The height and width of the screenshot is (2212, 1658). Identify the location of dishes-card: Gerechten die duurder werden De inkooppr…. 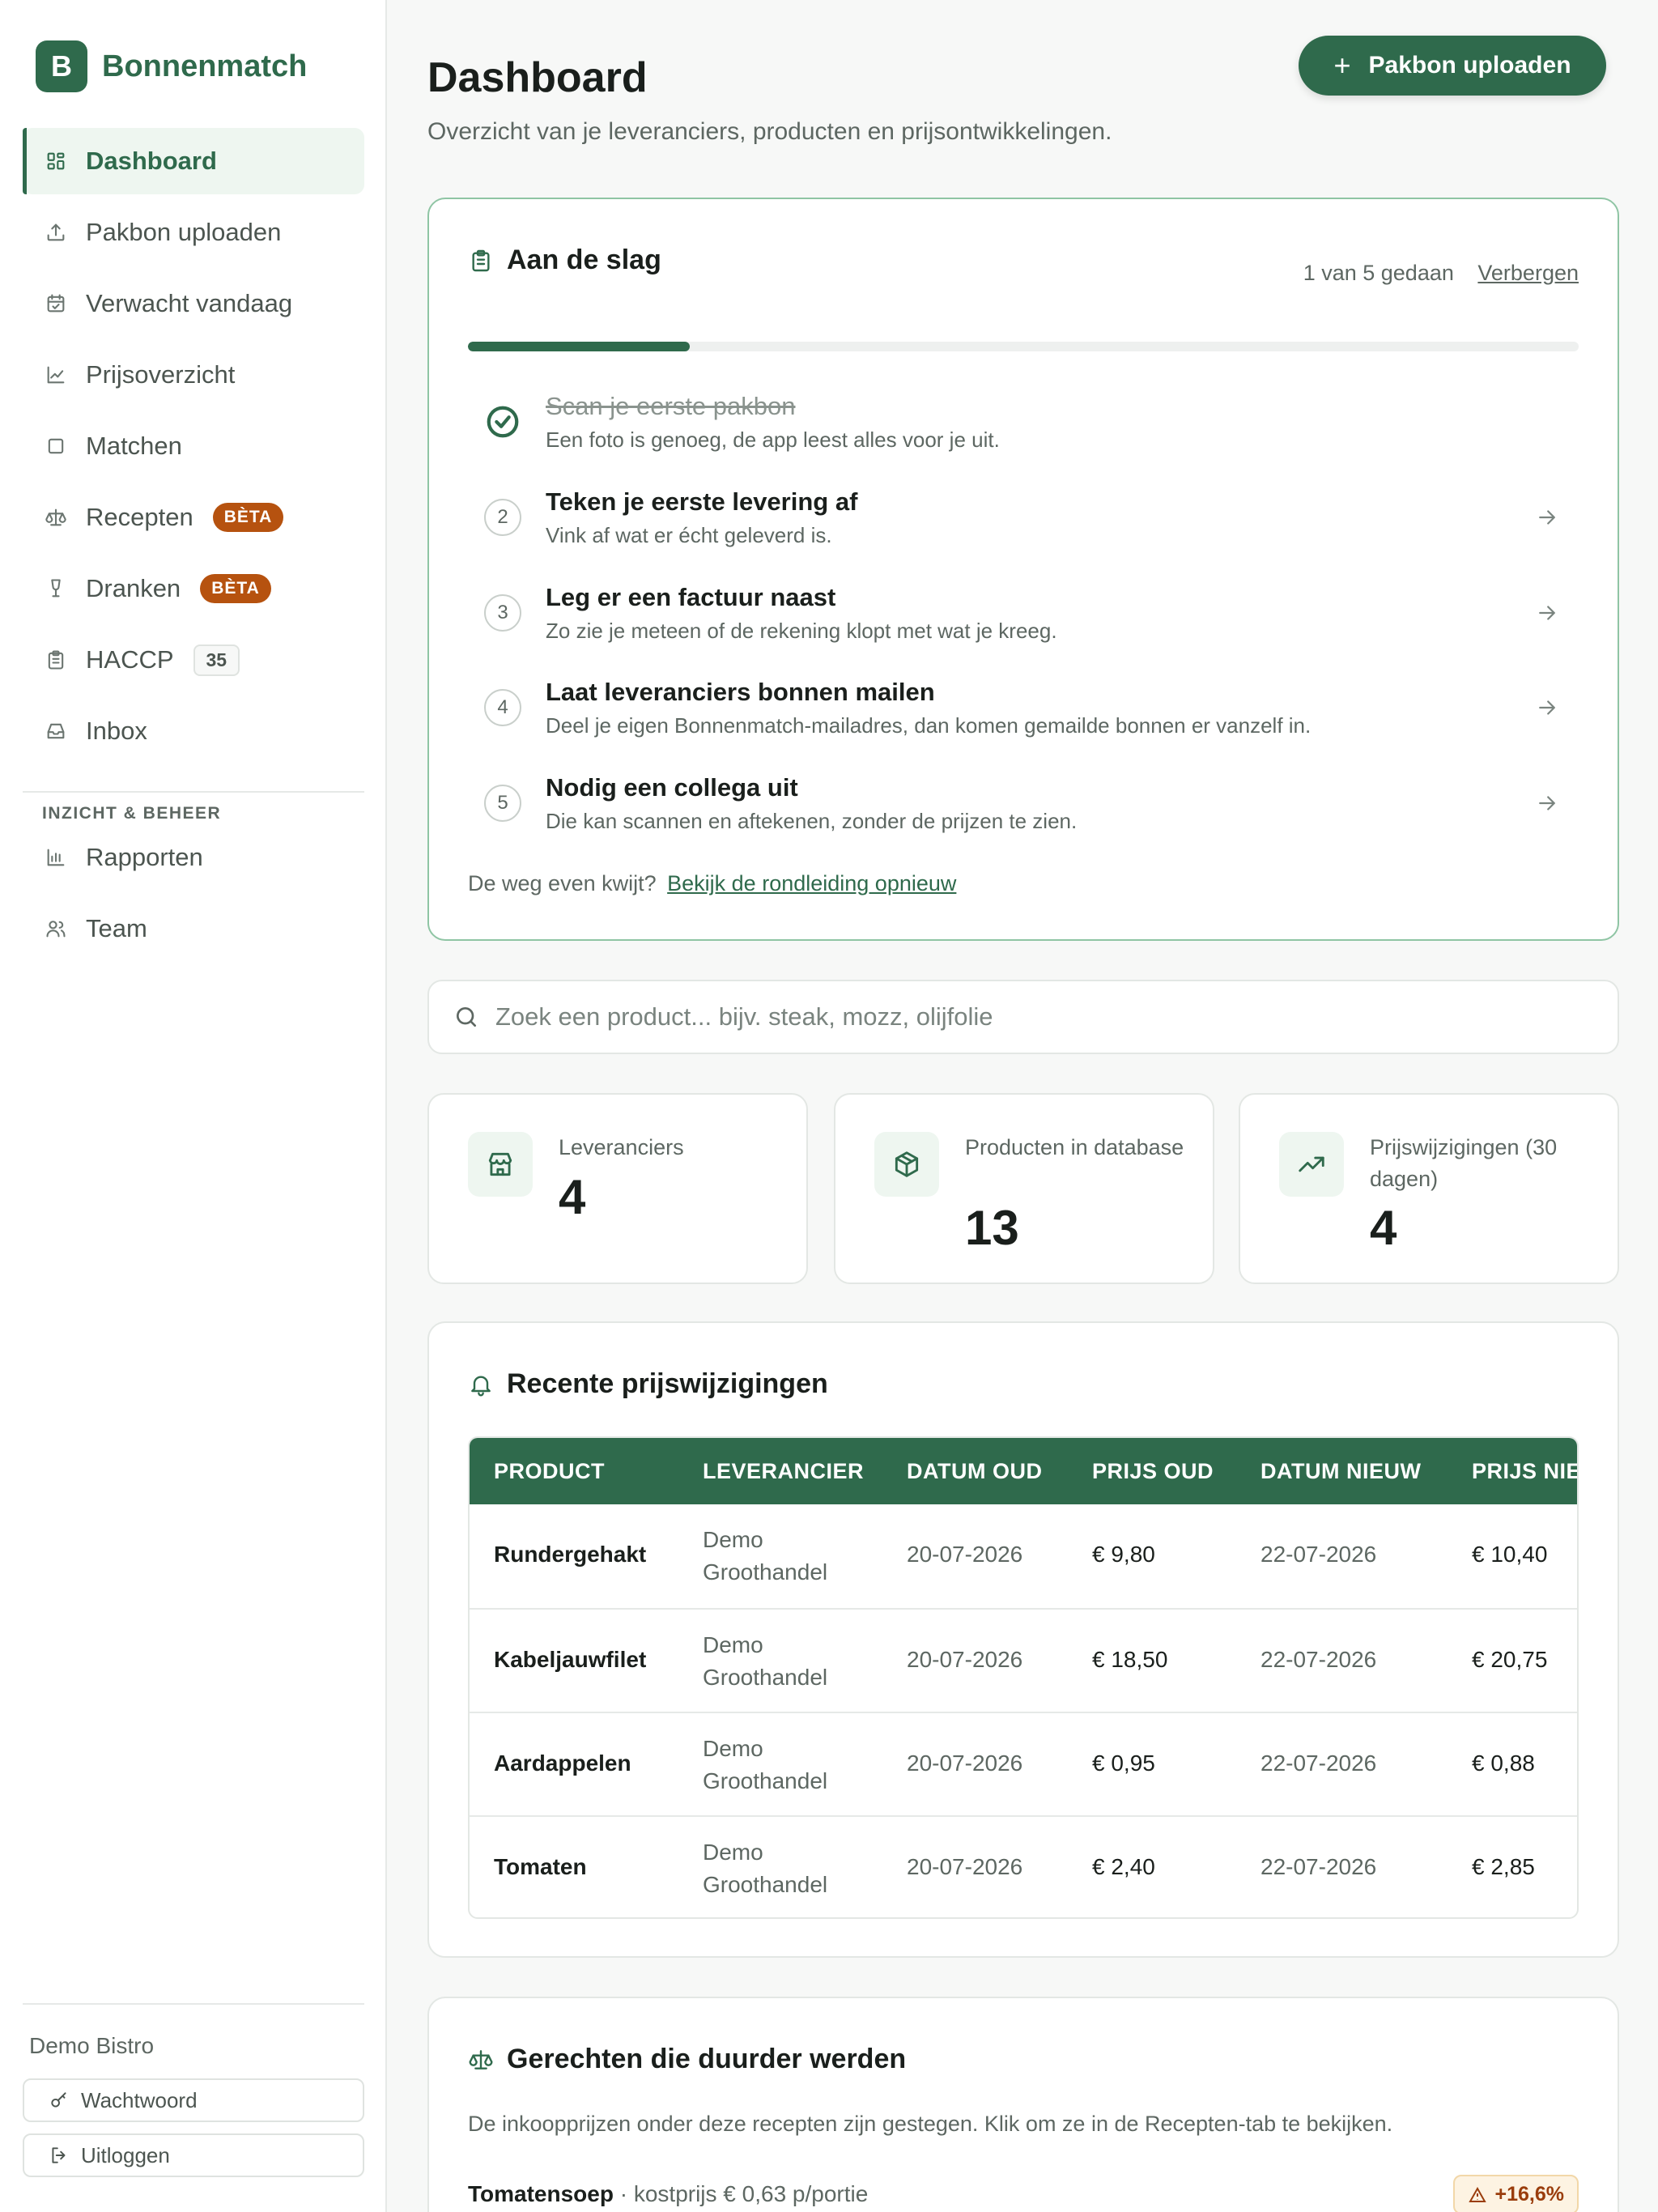
(1023, 2104).